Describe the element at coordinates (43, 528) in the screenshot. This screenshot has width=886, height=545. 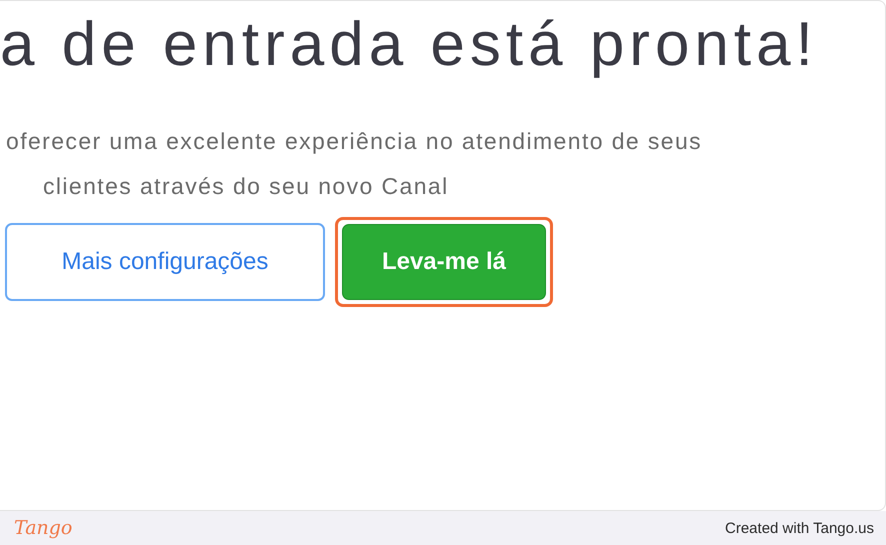
I see `brand-logo: Tango` at that location.